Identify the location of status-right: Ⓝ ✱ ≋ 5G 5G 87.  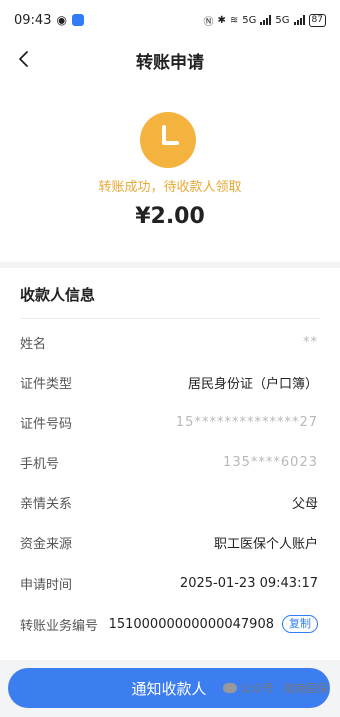
(265, 20).